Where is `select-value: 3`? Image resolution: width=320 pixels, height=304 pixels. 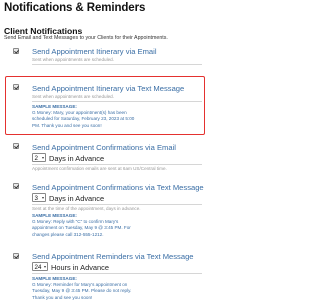
select-value: 3 is located at coordinates (36, 198).